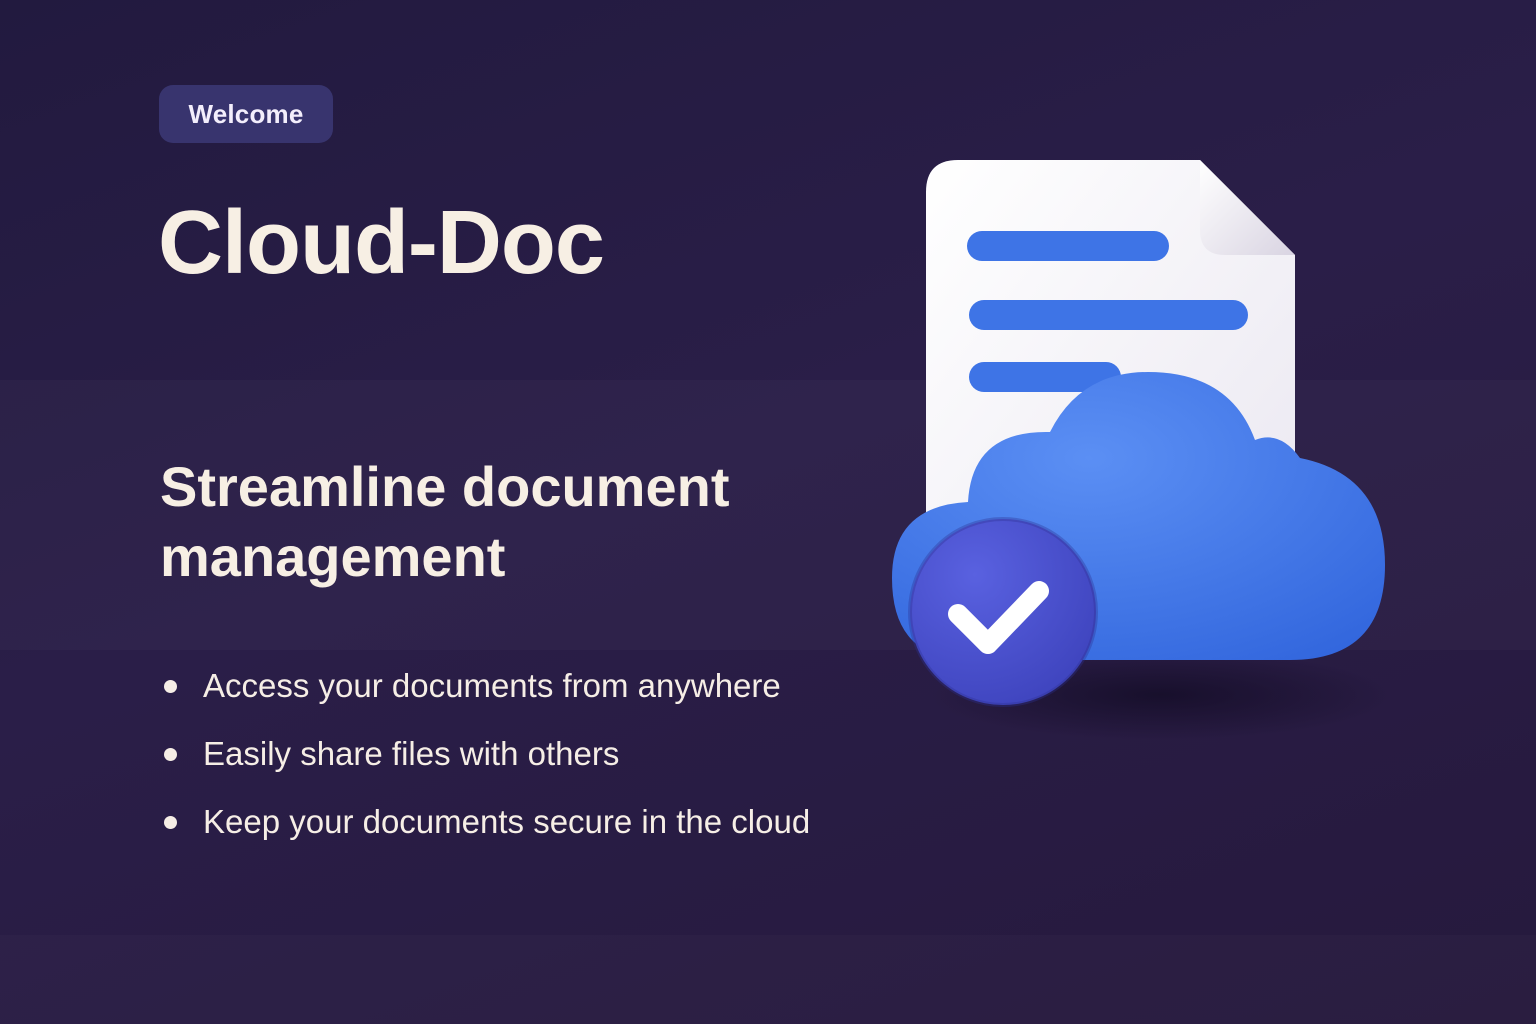 Image resolution: width=1536 pixels, height=1024 pixels. Describe the element at coordinates (381, 243) in the screenshot. I see `app-title: Cloud-Doc` at that location.